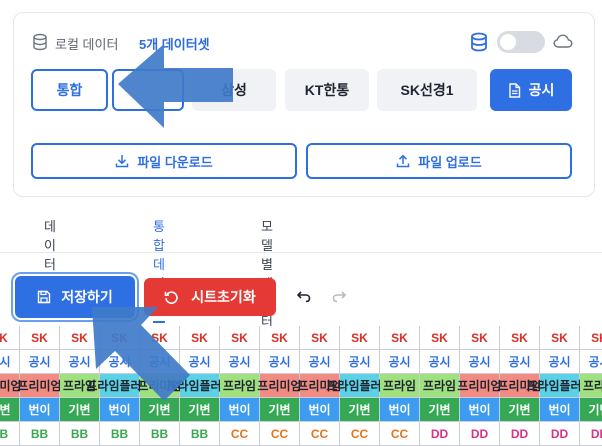 This screenshot has height=446, width=602. I want to click on sheet-row: BBBBBBBBBBBBCCCCCCCCCCDDDDDDDDDD, so click(301, 434).